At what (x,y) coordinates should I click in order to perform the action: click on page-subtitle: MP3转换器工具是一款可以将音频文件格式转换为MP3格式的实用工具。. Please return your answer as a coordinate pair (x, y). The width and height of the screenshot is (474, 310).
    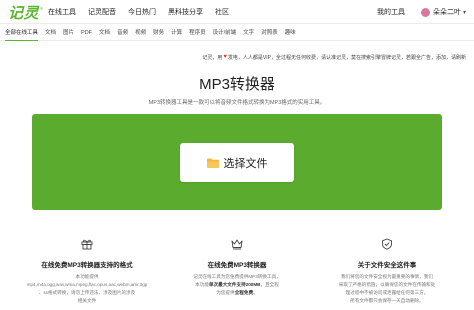
    Looking at the image, I should click on (237, 103).